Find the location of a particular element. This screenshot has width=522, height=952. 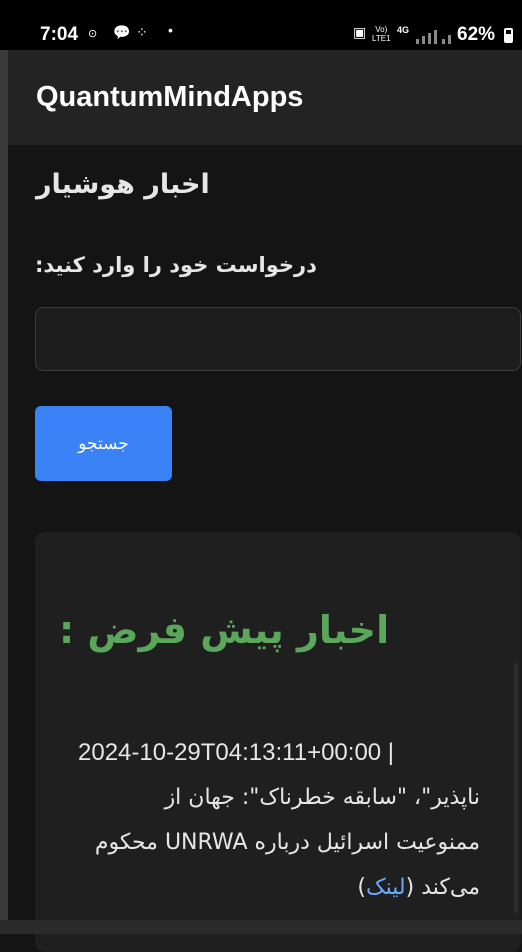

page-title: اخبار هوشیار is located at coordinates (123, 184).